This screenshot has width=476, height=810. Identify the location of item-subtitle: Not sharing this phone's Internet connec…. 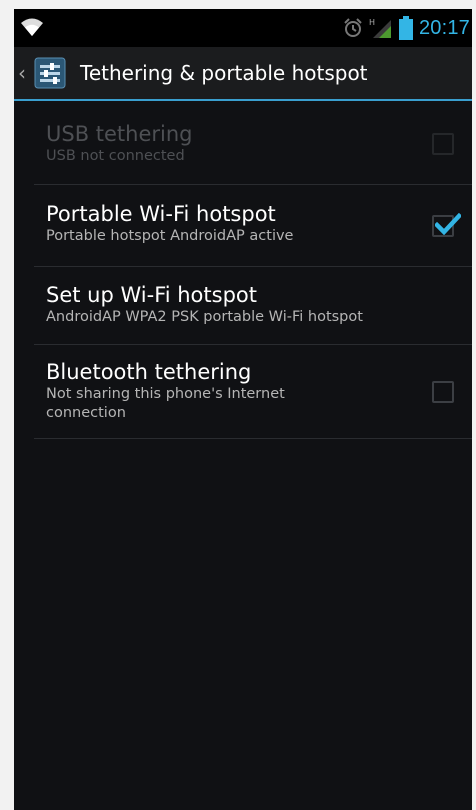
(165, 403).